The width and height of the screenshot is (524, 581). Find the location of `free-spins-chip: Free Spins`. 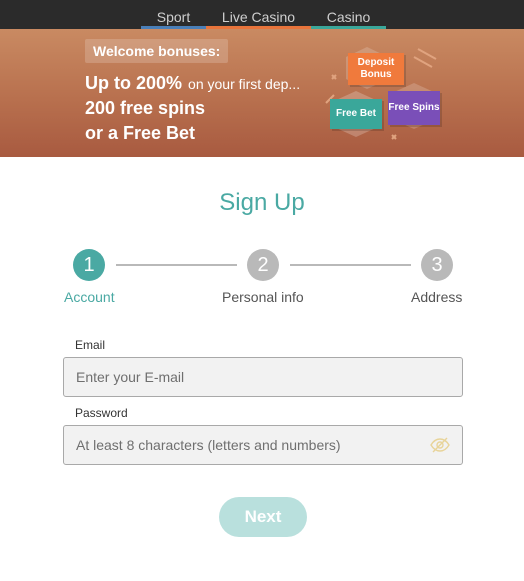

free-spins-chip: Free Spins is located at coordinates (414, 108).